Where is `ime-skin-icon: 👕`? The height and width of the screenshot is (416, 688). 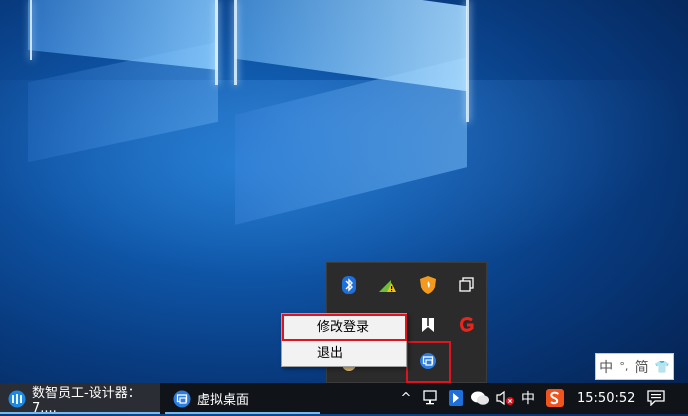
ime-skin-icon: 👕 is located at coordinates (662, 367).